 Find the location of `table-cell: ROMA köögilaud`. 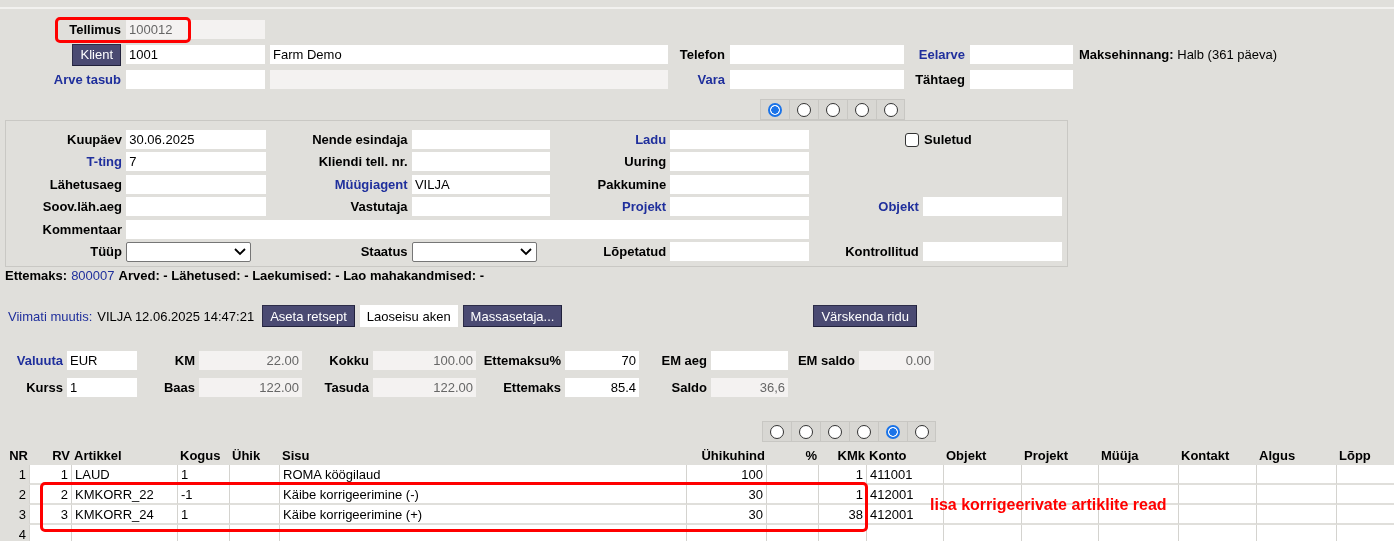

table-cell: ROMA köögilaud is located at coordinates (483, 475).